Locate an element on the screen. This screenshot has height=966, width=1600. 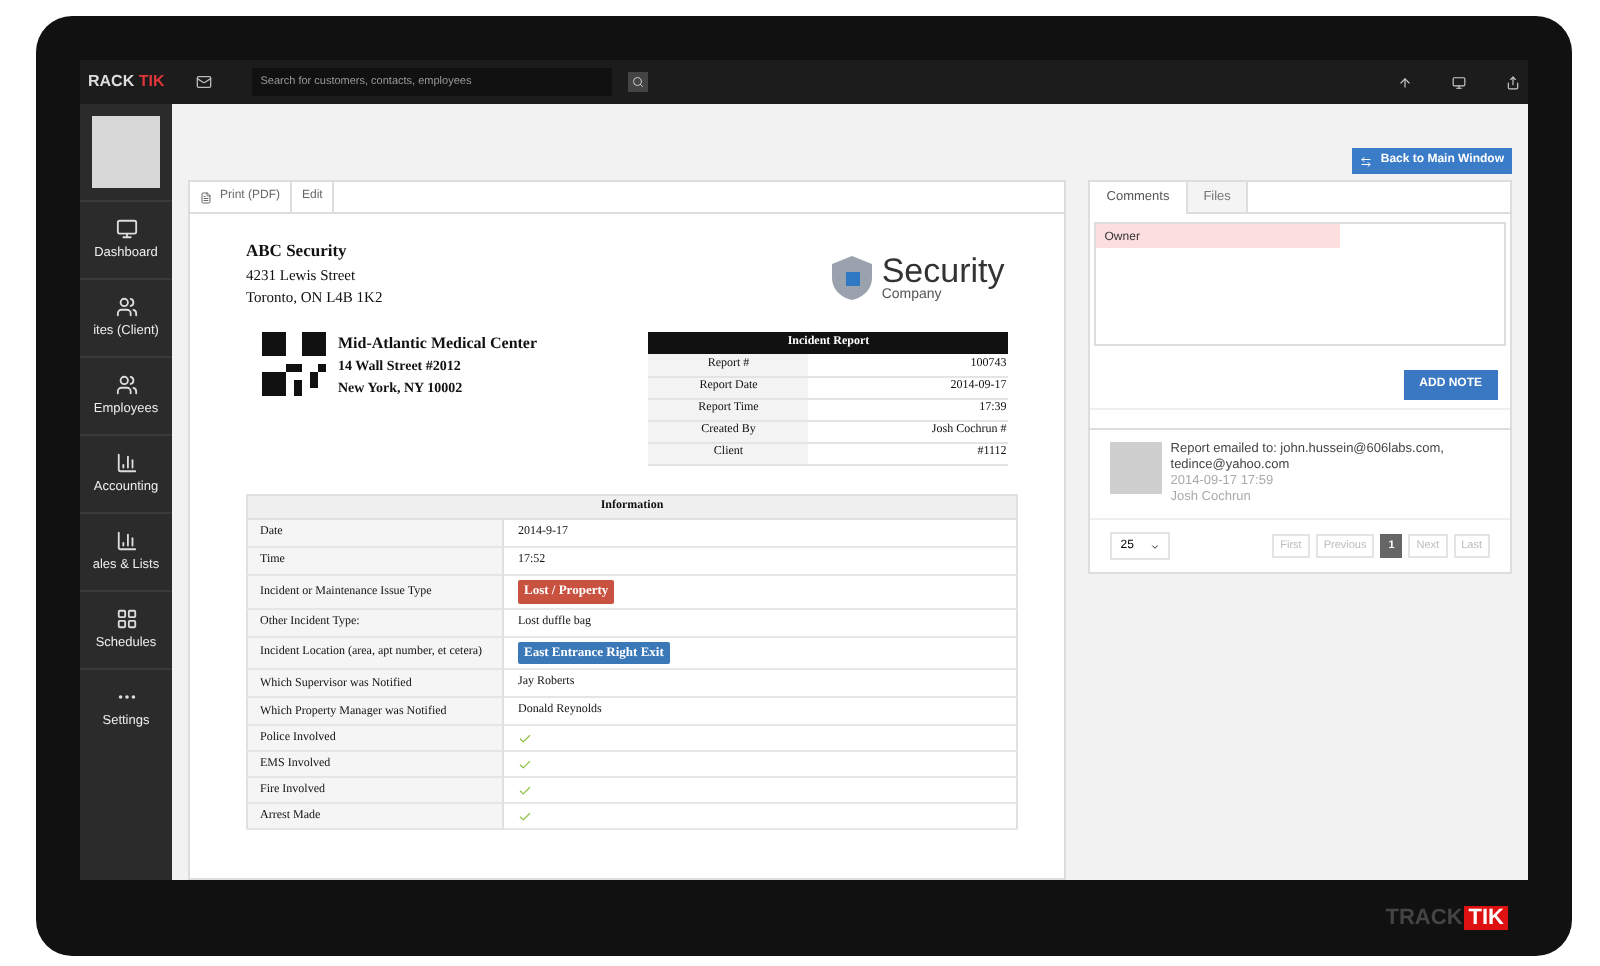
up-arrow-icon is located at coordinates (1405, 82).